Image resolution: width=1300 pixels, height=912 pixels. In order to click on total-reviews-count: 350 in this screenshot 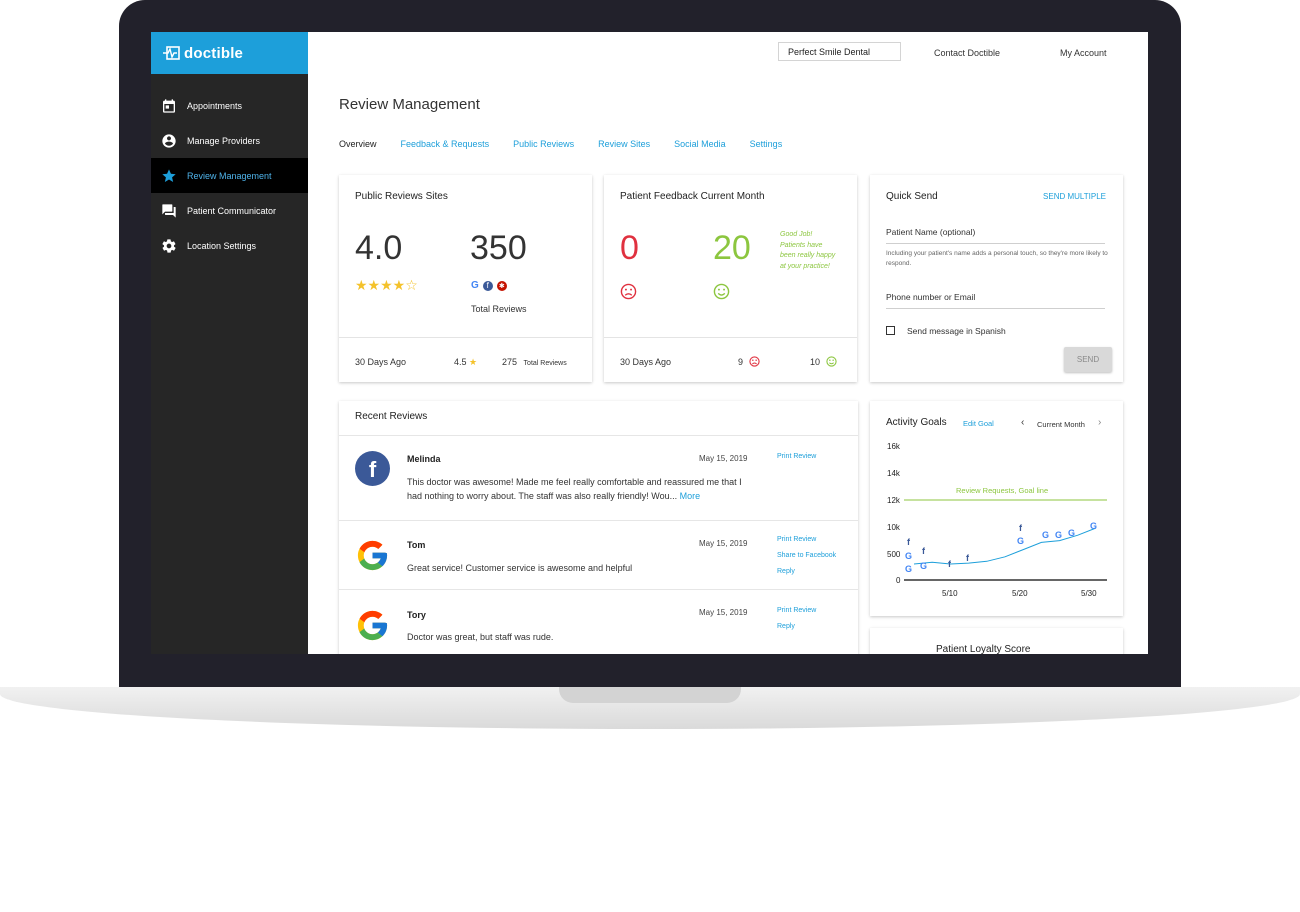, I will do `click(498, 248)`.